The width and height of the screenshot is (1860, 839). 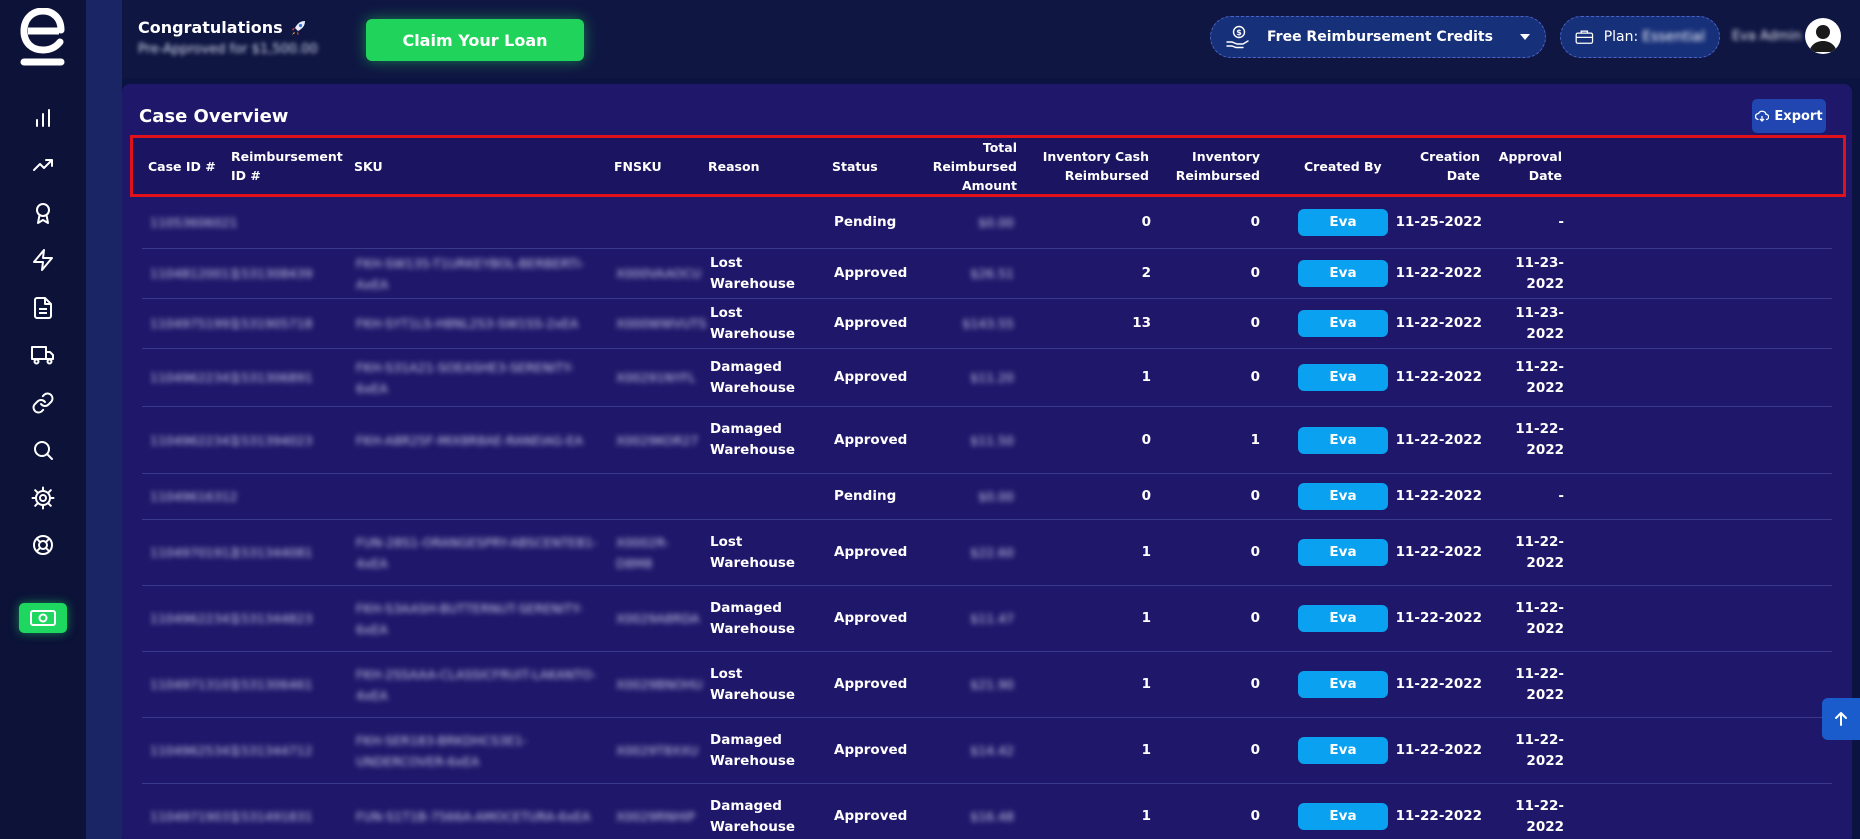 What do you see at coordinates (1766, 36) in the screenshot?
I see `user-name: Eva Admin` at bounding box center [1766, 36].